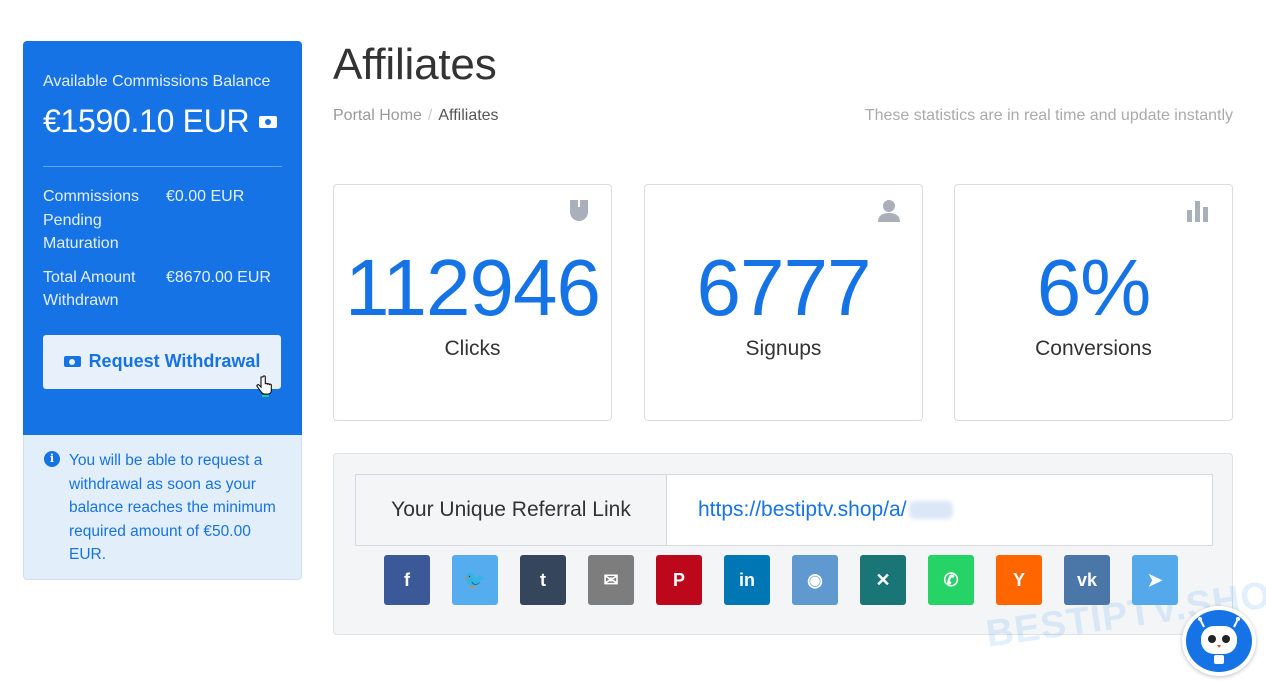 Image resolution: width=1266 pixels, height=682 pixels. What do you see at coordinates (889, 211) in the screenshot?
I see `user-icon` at bounding box center [889, 211].